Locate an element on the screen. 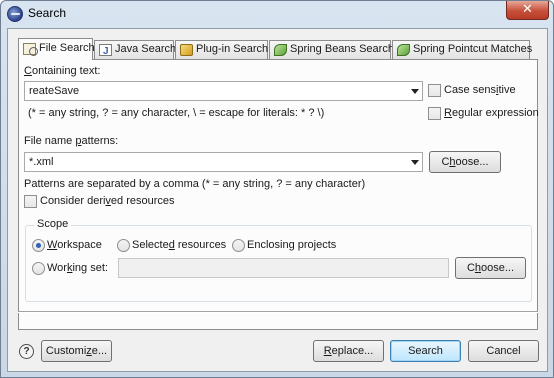 The width and height of the screenshot is (554, 378). tab-spring-pointcut-matches: Spring Pointcut Matches is located at coordinates (462, 49).